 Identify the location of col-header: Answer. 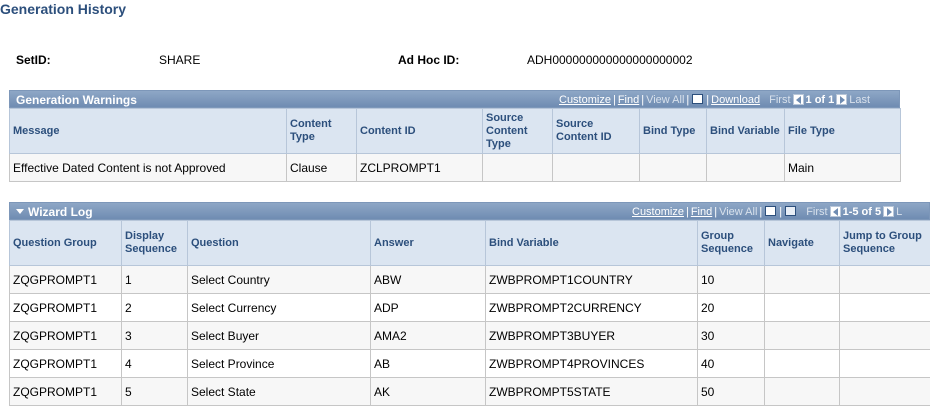
(428, 243).